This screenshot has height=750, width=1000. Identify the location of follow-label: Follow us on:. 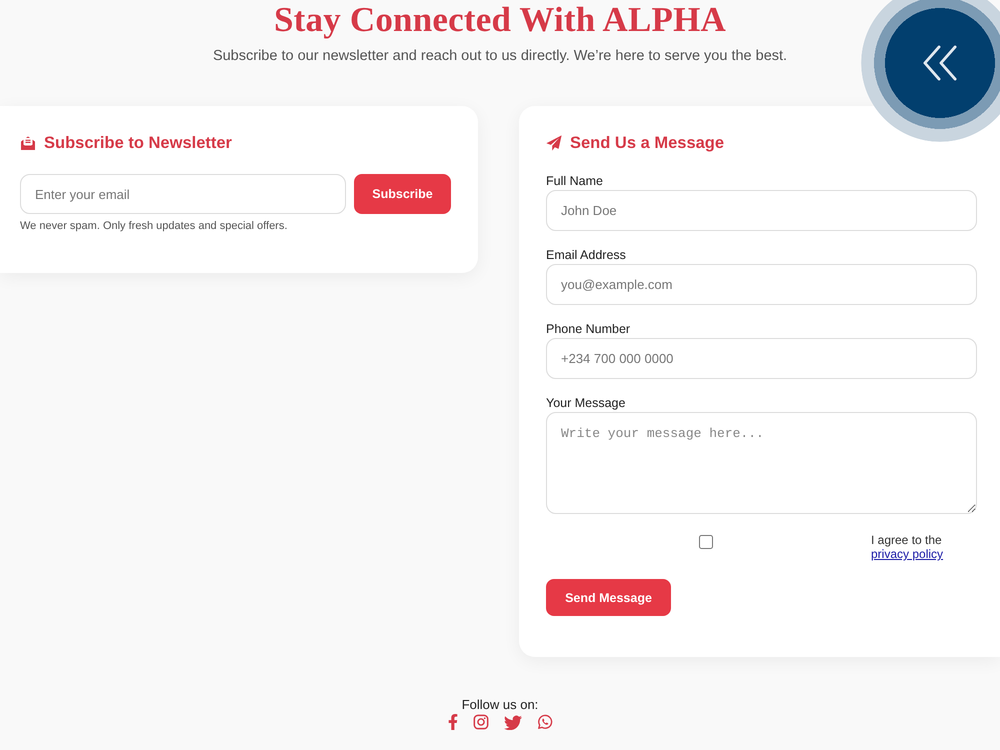
(500, 705).